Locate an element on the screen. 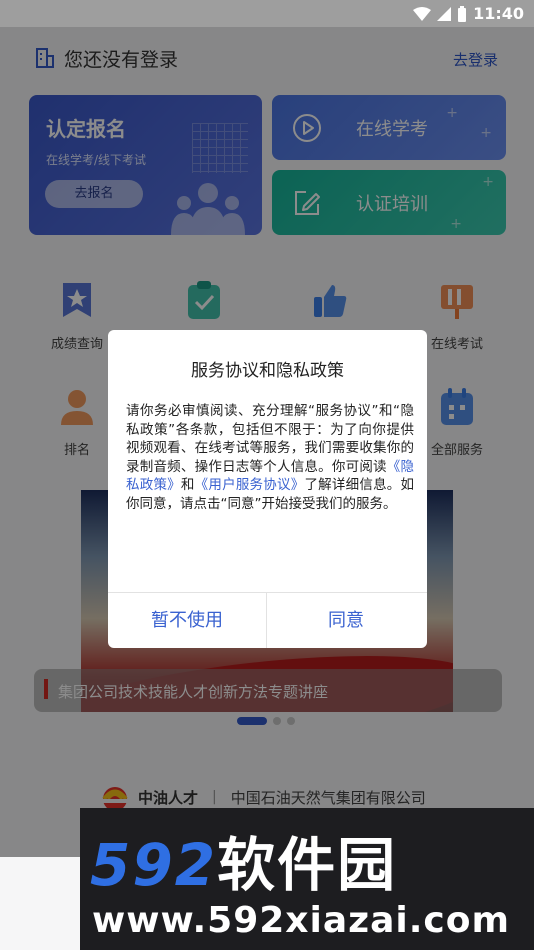 The width and height of the screenshot is (534, 950). status-time: 11:40 is located at coordinates (498, 13).